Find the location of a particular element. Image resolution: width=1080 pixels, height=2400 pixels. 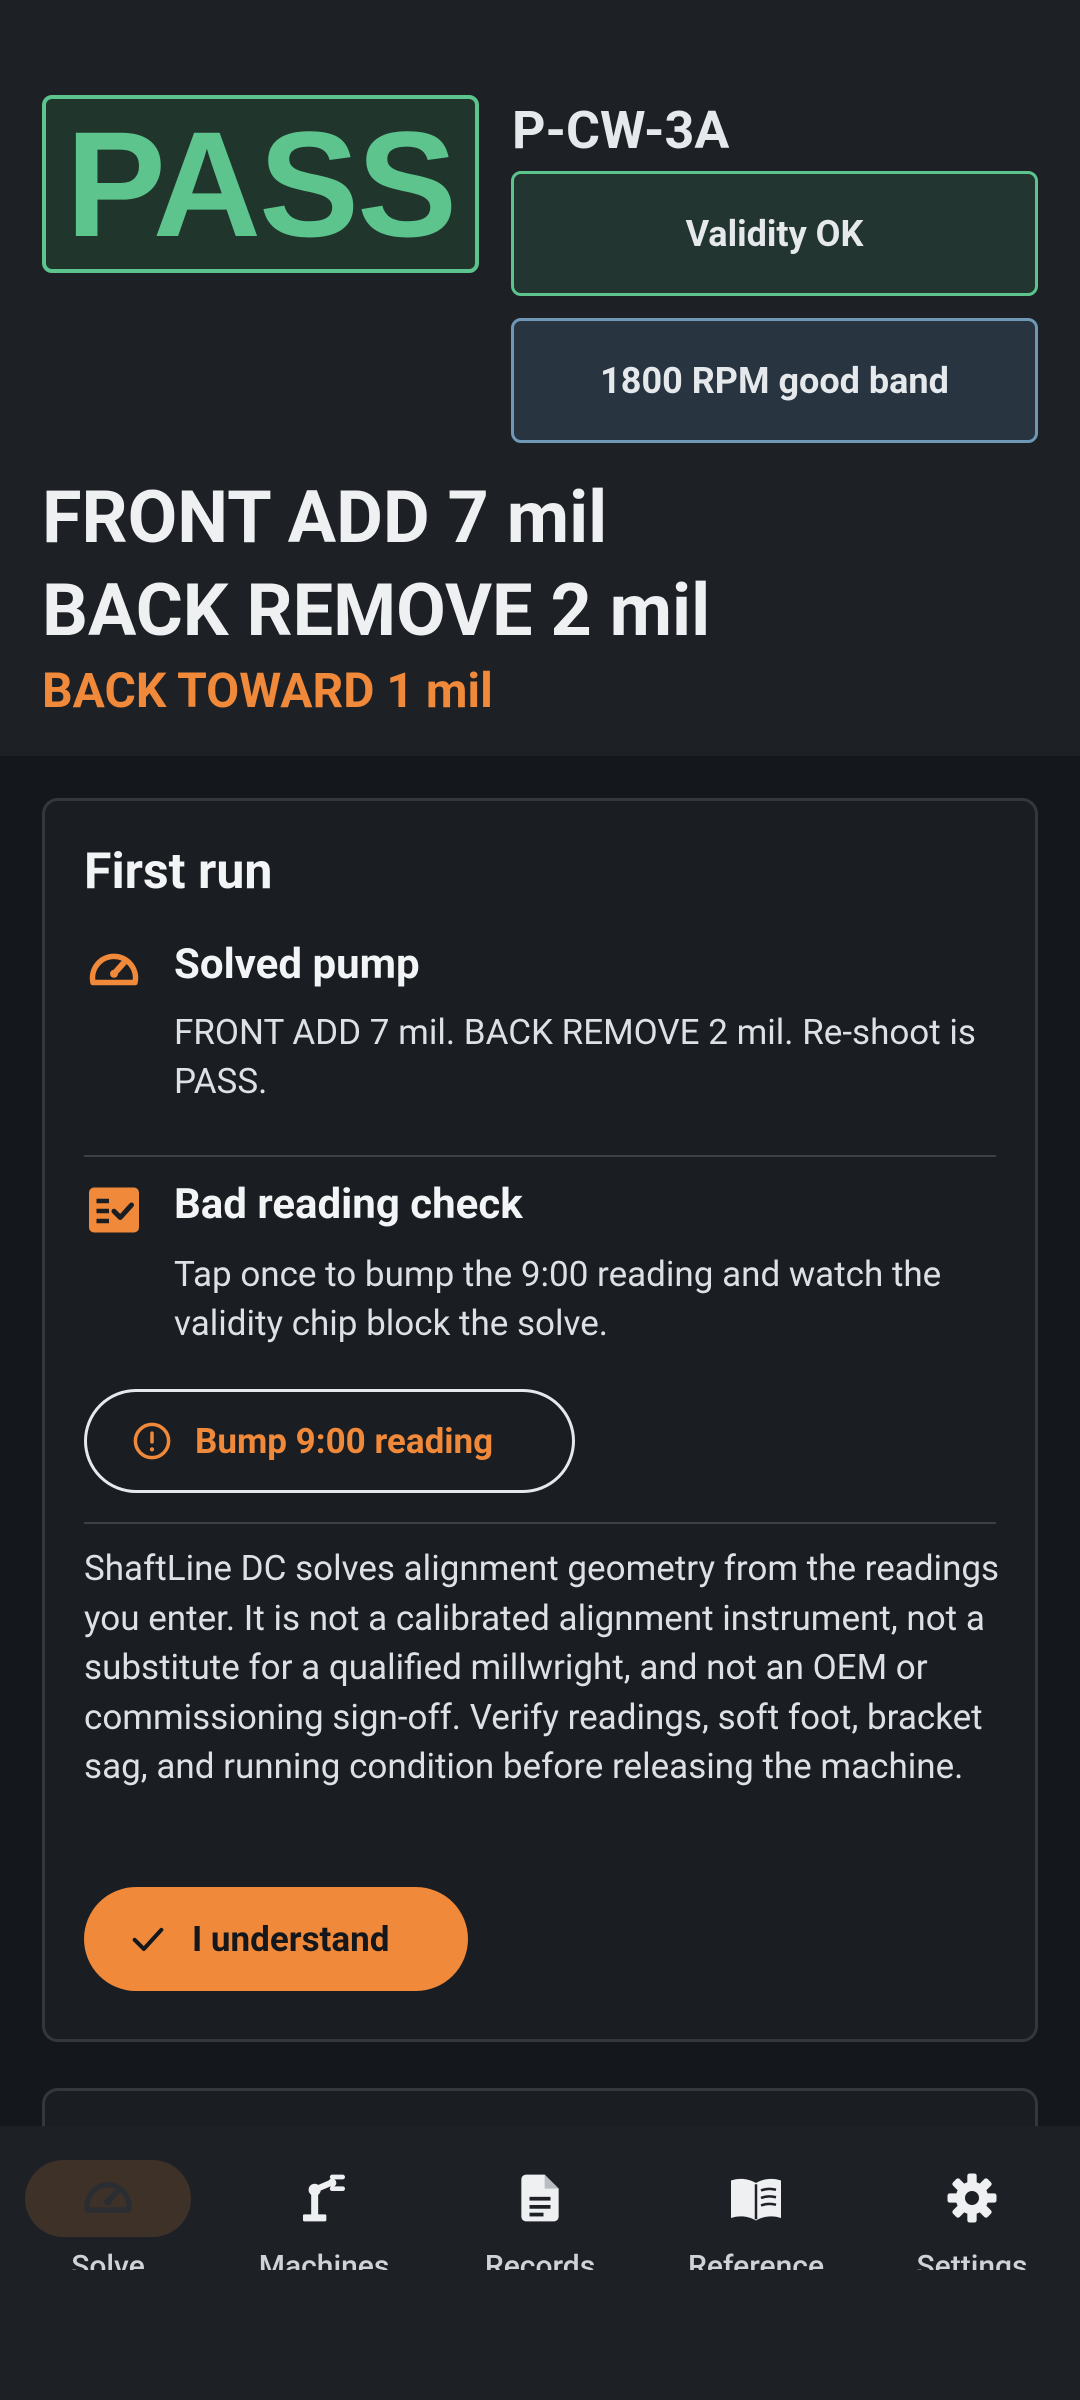

bump-reading-label: Bump 9:00 reading is located at coordinates (344, 1441).